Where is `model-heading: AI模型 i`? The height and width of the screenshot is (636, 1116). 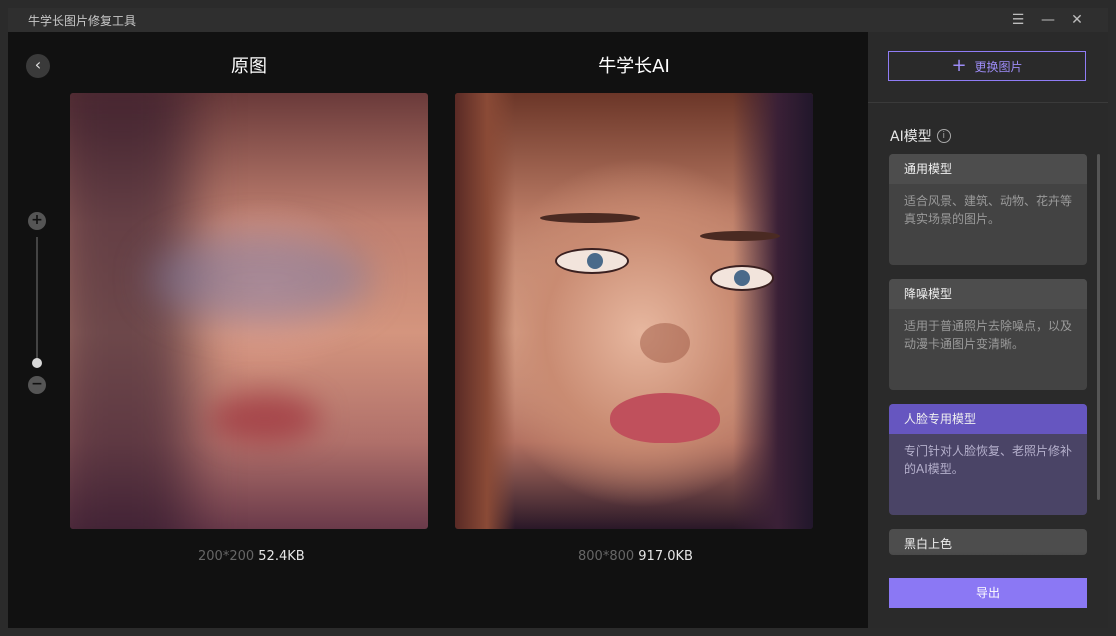
model-heading: AI模型 i is located at coordinates (920, 136).